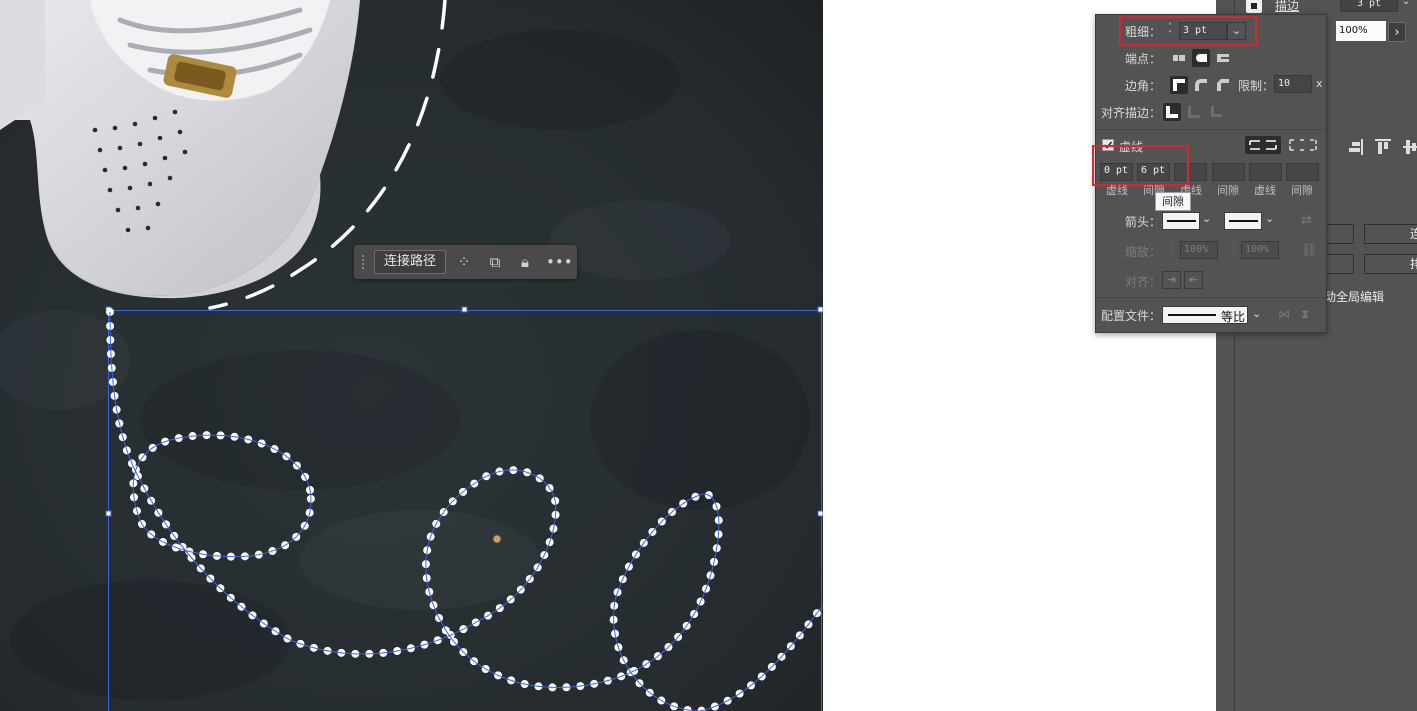  Describe the element at coordinates (1179, 85) in the screenshot. I see `miter-join-icon` at that location.